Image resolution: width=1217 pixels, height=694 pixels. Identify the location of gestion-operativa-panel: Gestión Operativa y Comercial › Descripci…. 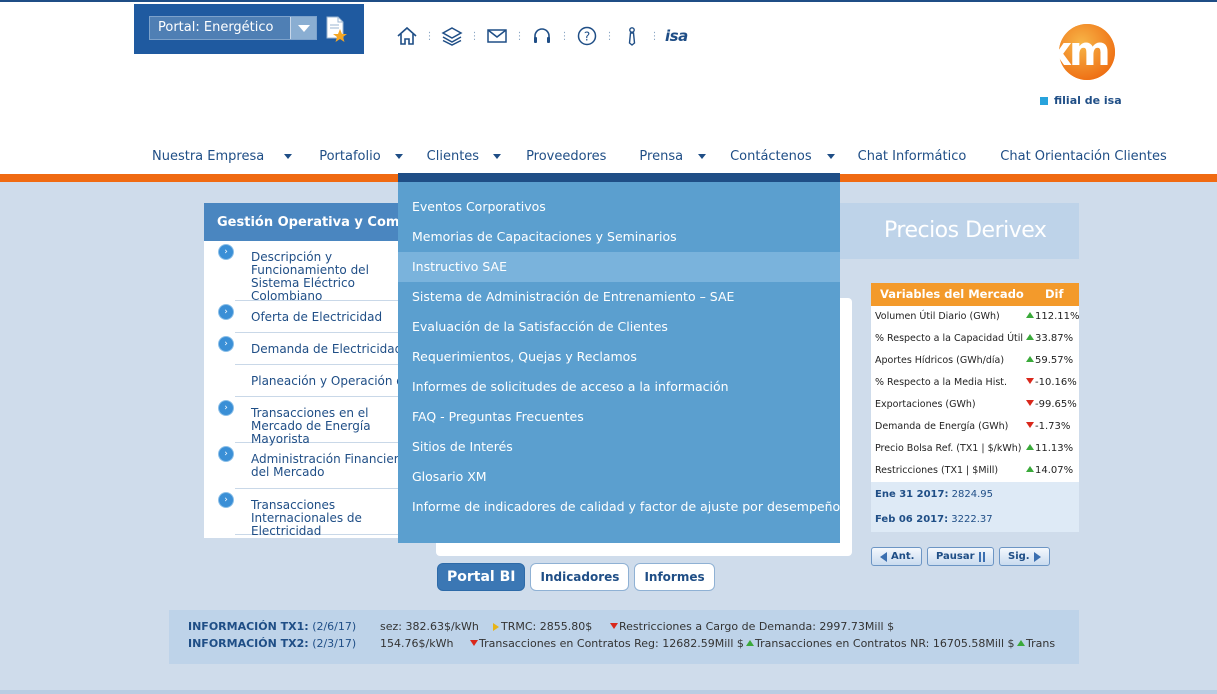
(307, 370).